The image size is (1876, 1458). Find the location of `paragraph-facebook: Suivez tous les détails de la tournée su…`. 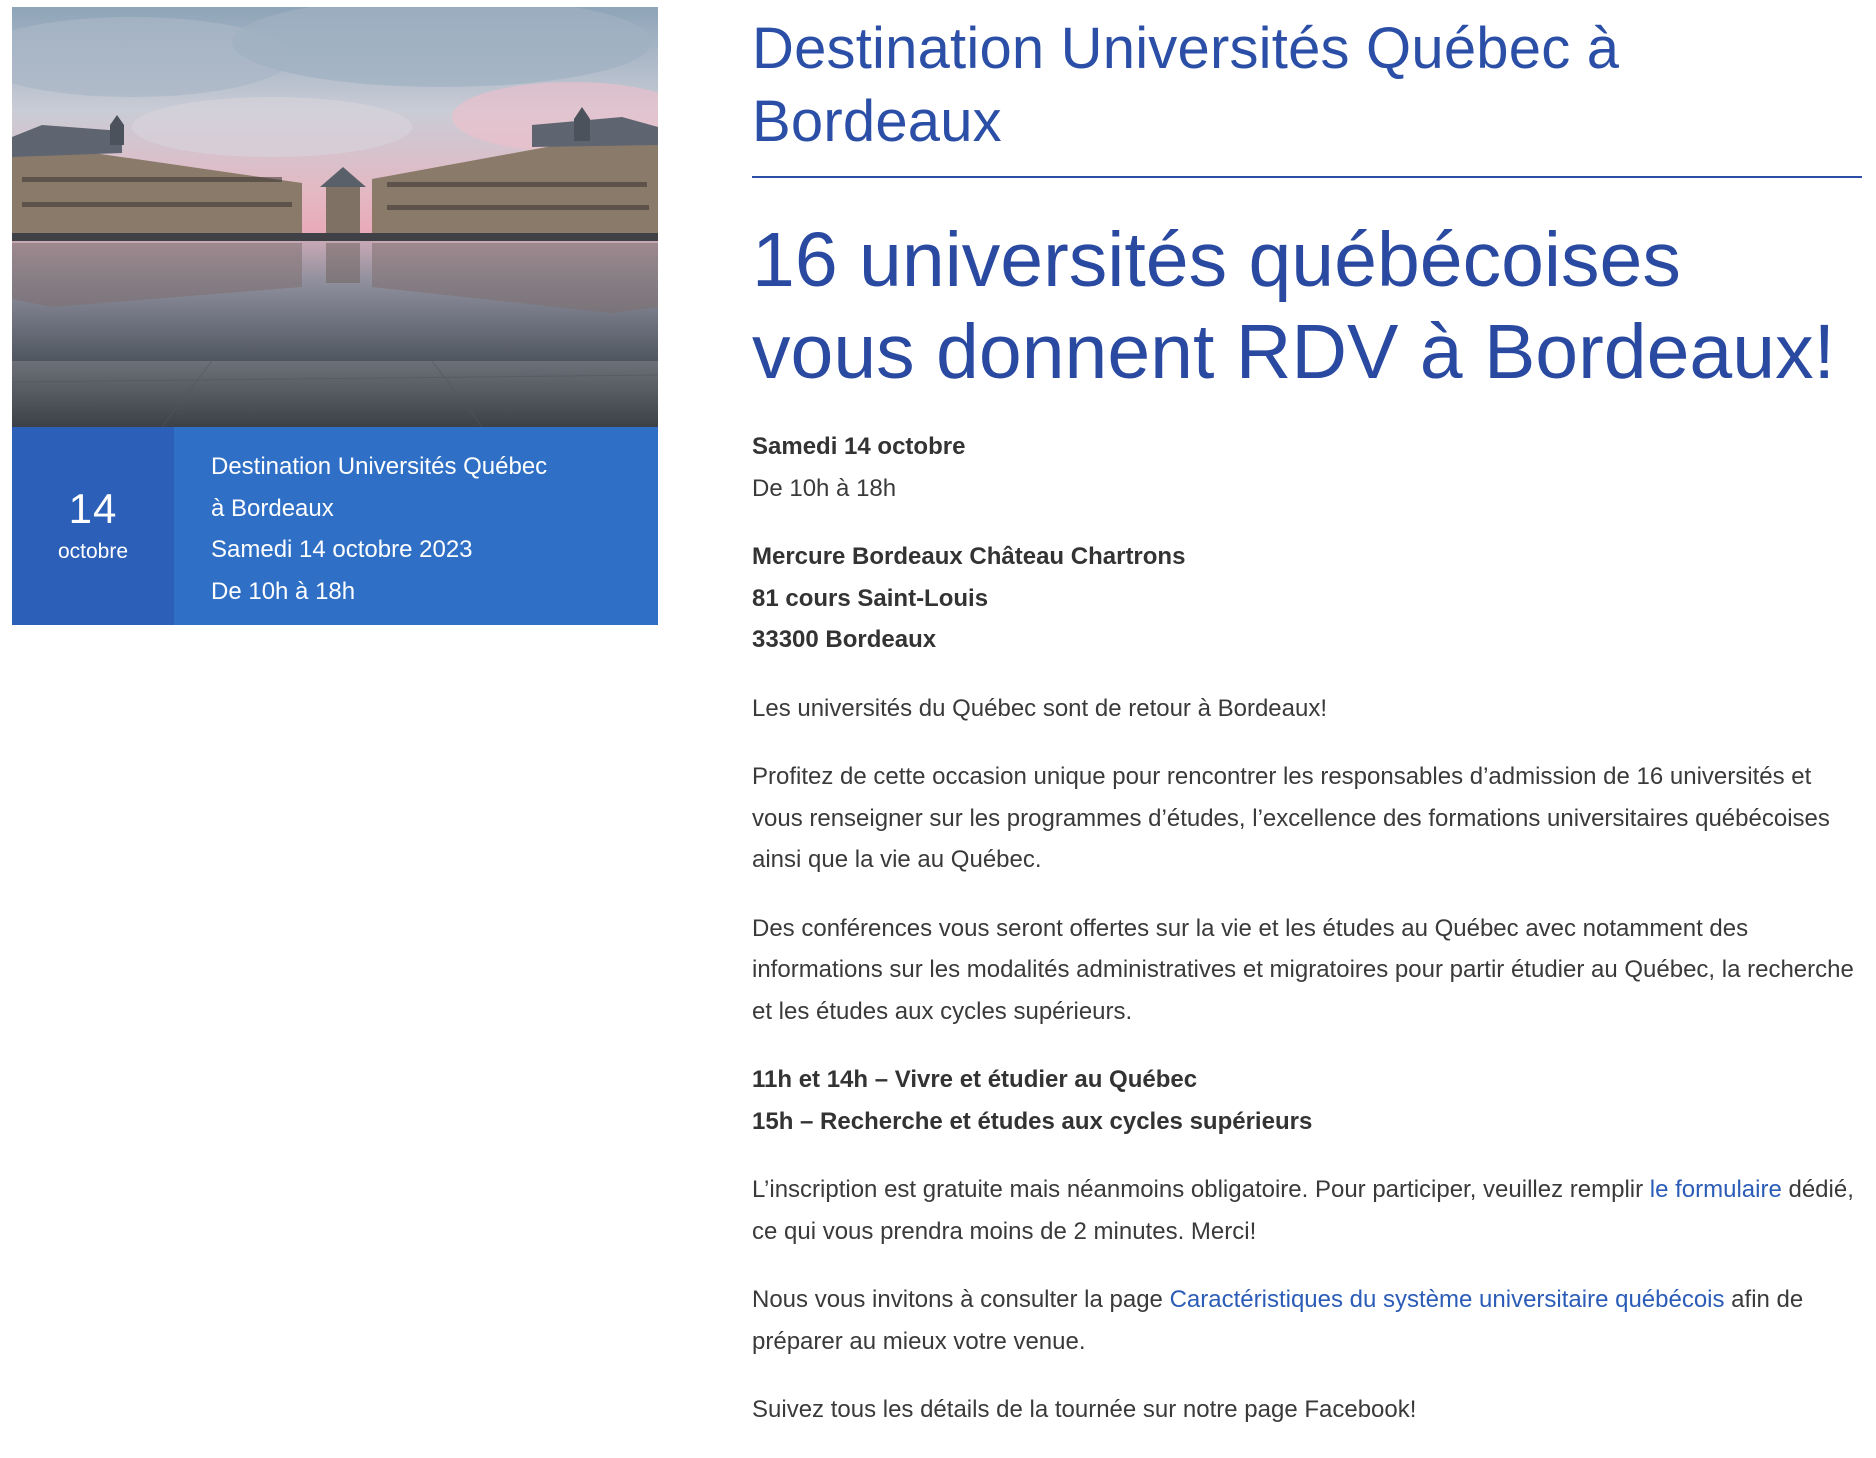

paragraph-facebook: Suivez tous les détails de la tournée su… is located at coordinates (1084, 1409).